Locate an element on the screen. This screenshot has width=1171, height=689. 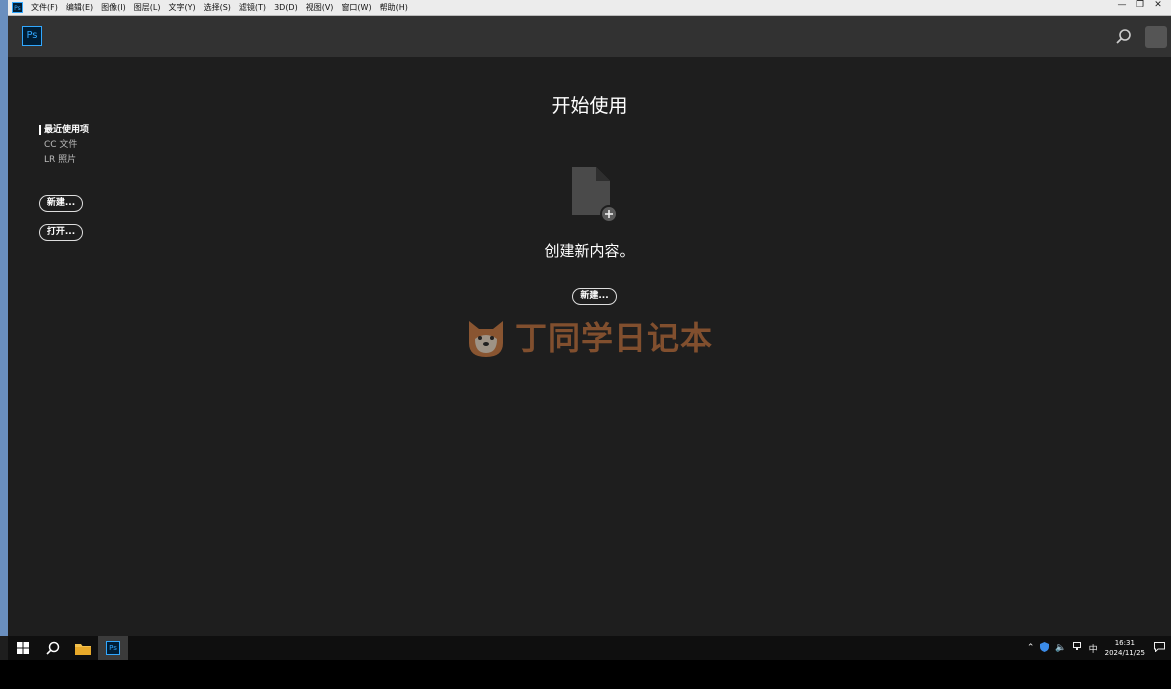
watermark: 丁同学日记本 is located at coordinates (588, 336).